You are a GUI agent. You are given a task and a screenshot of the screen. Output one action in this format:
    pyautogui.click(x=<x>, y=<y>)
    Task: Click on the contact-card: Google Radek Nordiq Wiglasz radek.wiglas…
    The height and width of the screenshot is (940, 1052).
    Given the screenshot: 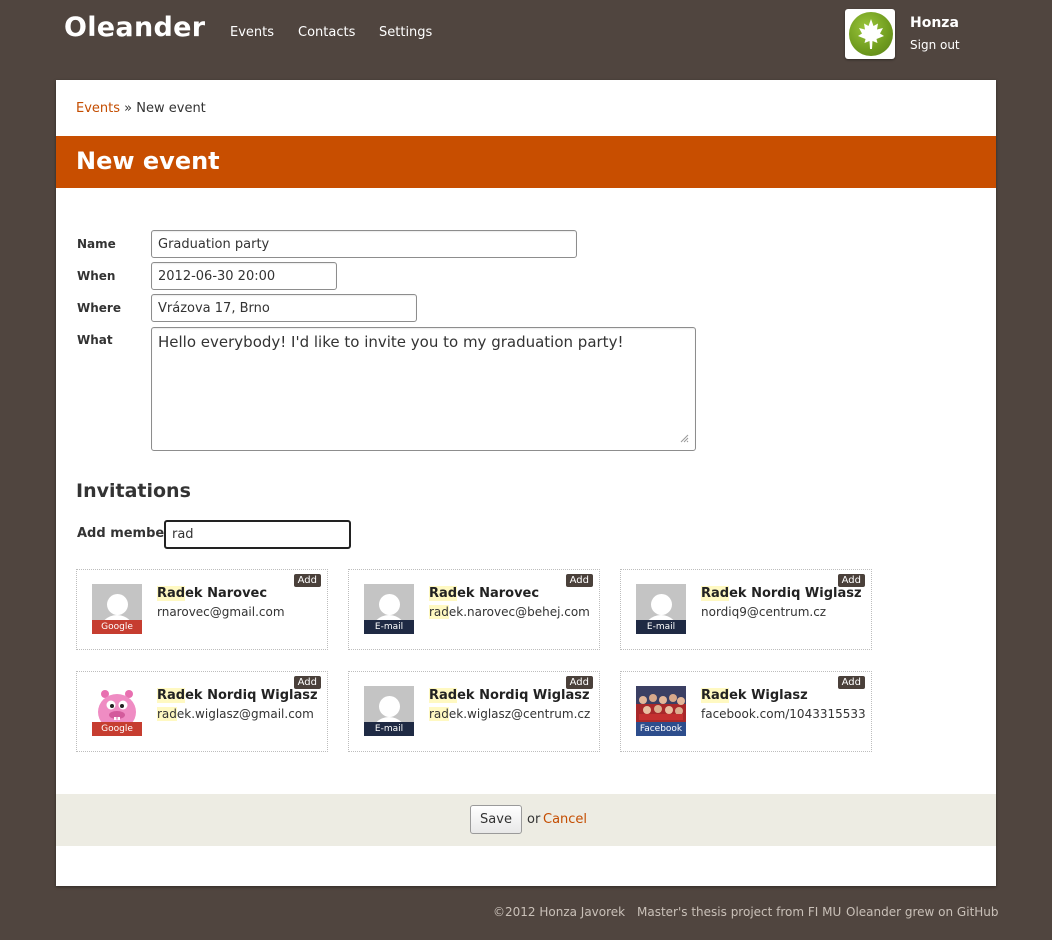 What is the action you would take?
    pyautogui.click(x=202, y=711)
    